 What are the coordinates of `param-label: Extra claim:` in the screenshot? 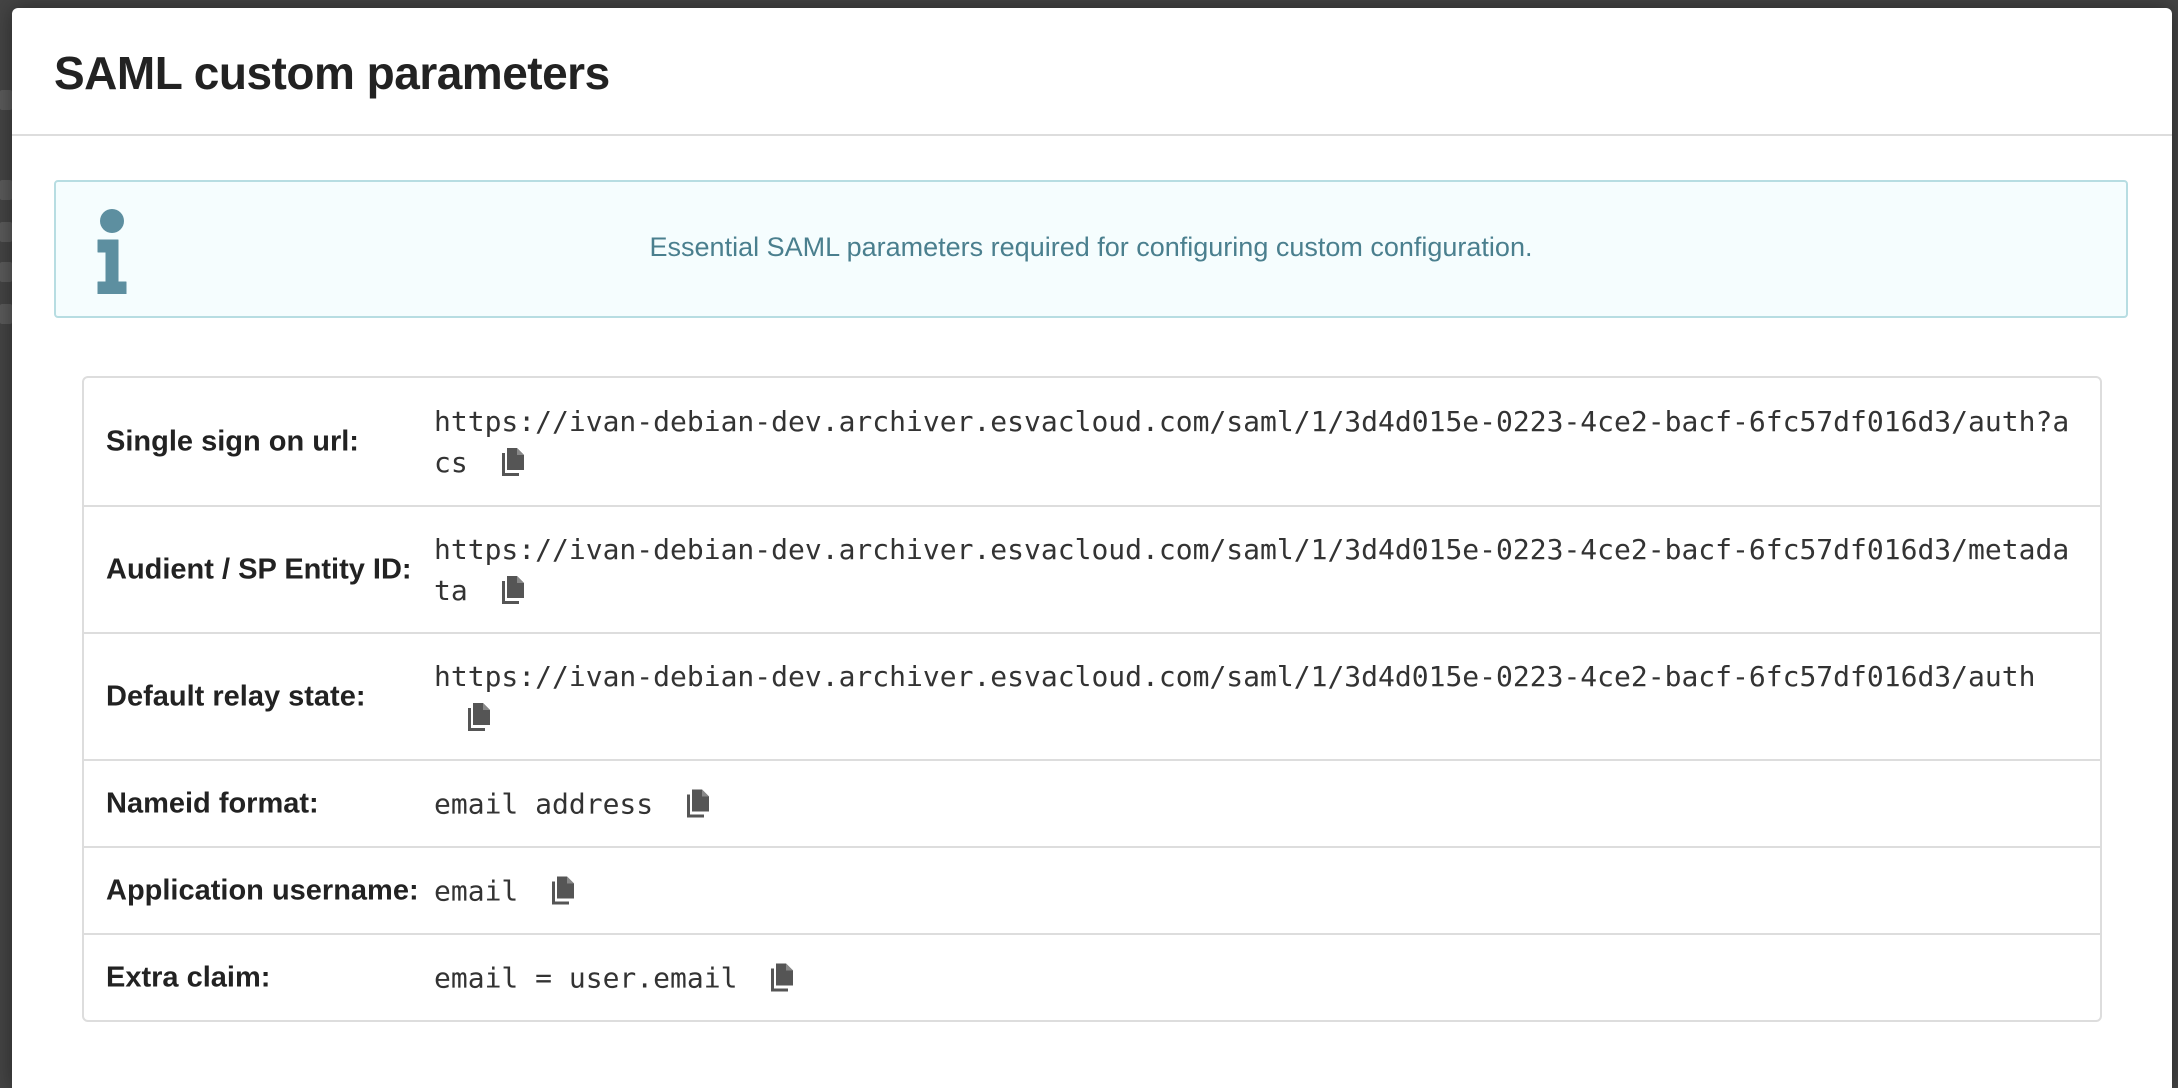 It's located at (188, 977).